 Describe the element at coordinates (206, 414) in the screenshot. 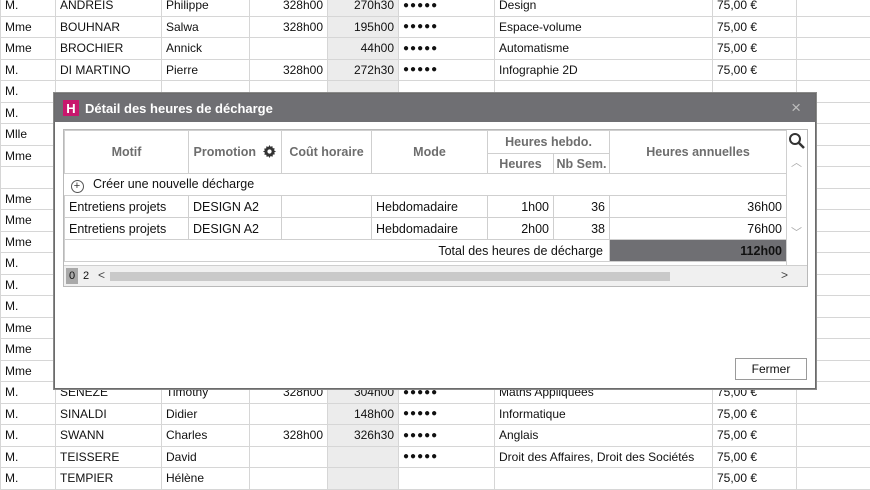

I see `cell-firstname: Didier` at that location.